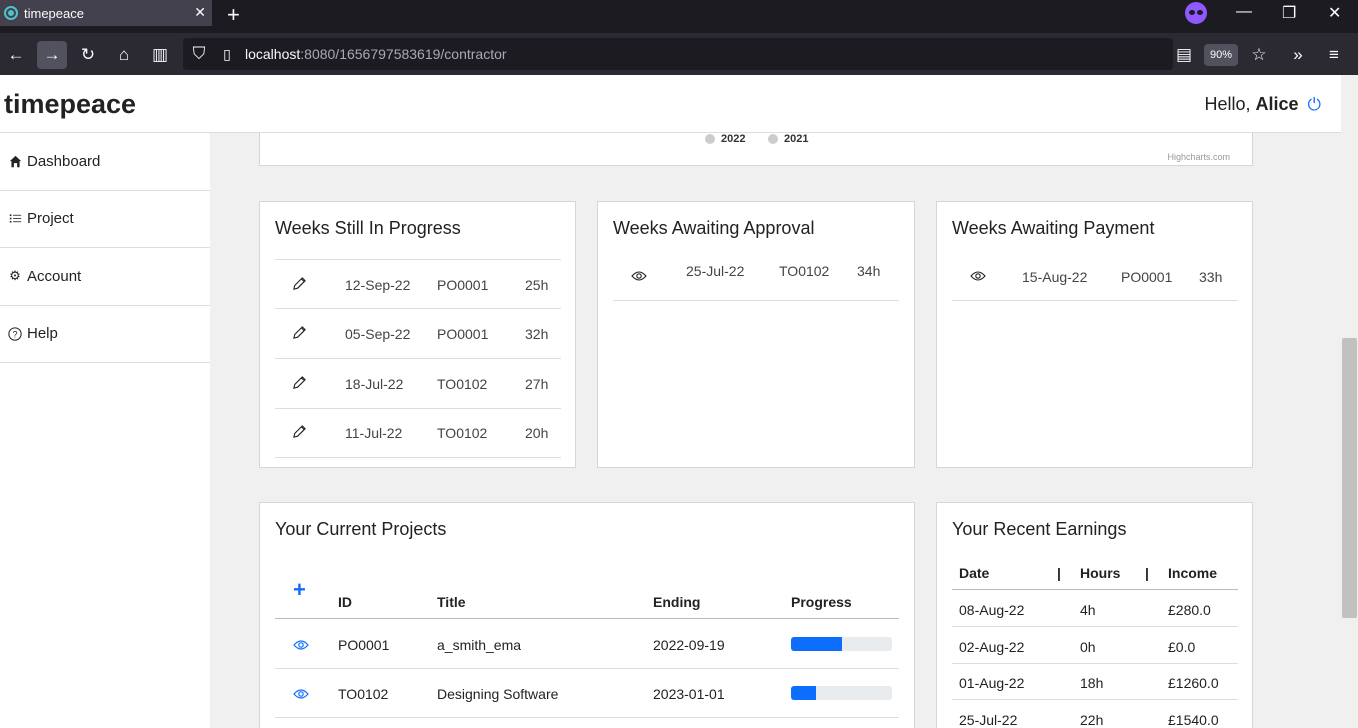 This screenshot has height=728, width=1358. What do you see at coordinates (756, 149) in the screenshot?
I see `earnings-chart-card: 2022 2021 Highcharts.com` at bounding box center [756, 149].